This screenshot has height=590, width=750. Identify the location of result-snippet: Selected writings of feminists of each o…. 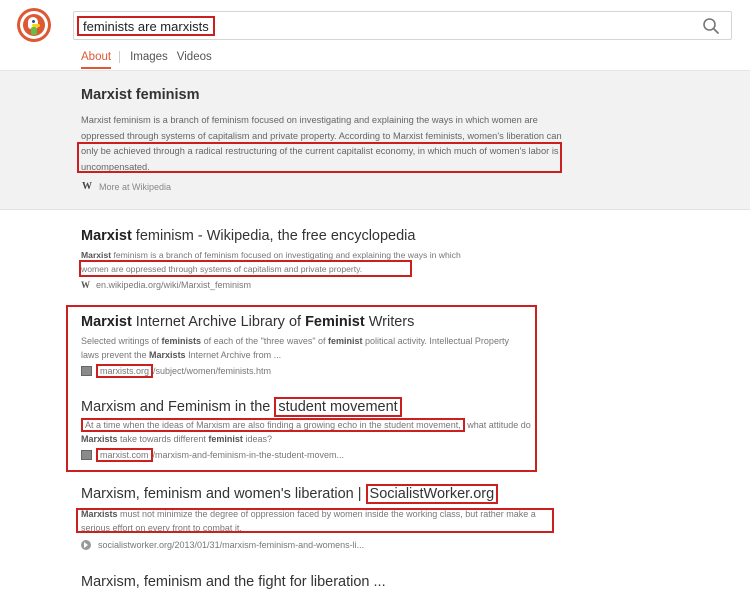
(295, 348).